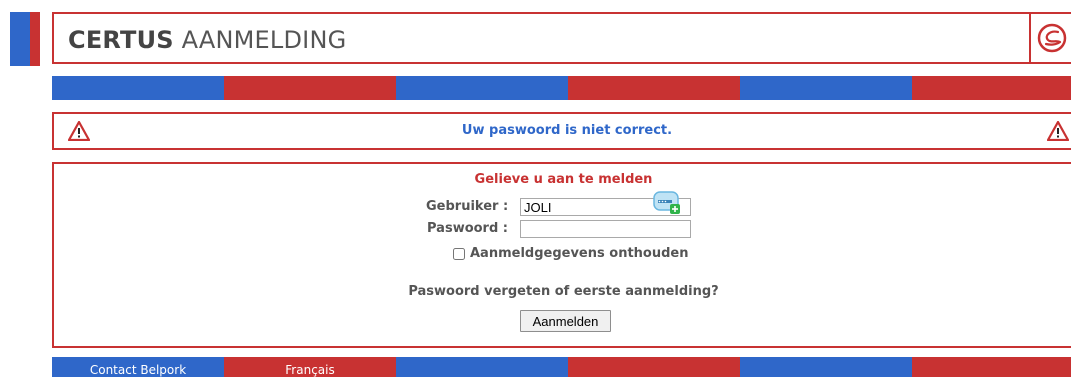  Describe the element at coordinates (20, 39) in the screenshot. I see `left-accent-blue` at that location.